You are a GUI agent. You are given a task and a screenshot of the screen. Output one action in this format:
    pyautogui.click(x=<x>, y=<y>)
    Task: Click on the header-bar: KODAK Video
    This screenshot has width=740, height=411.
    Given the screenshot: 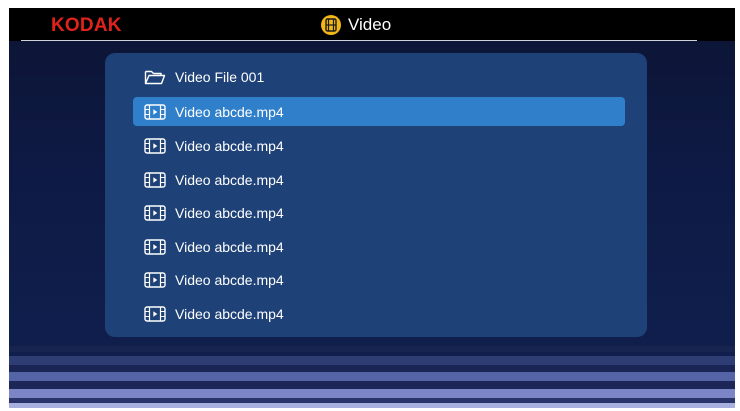 What is the action you would take?
    pyautogui.click(x=372, y=24)
    